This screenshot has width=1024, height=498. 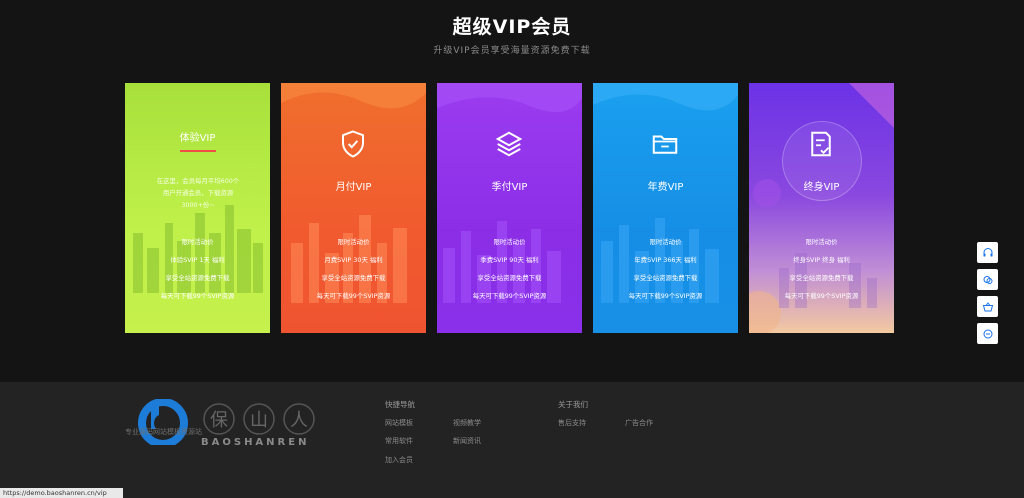 What do you see at coordinates (512, 27) in the screenshot?
I see `page-title: 超级VIP会员` at bounding box center [512, 27].